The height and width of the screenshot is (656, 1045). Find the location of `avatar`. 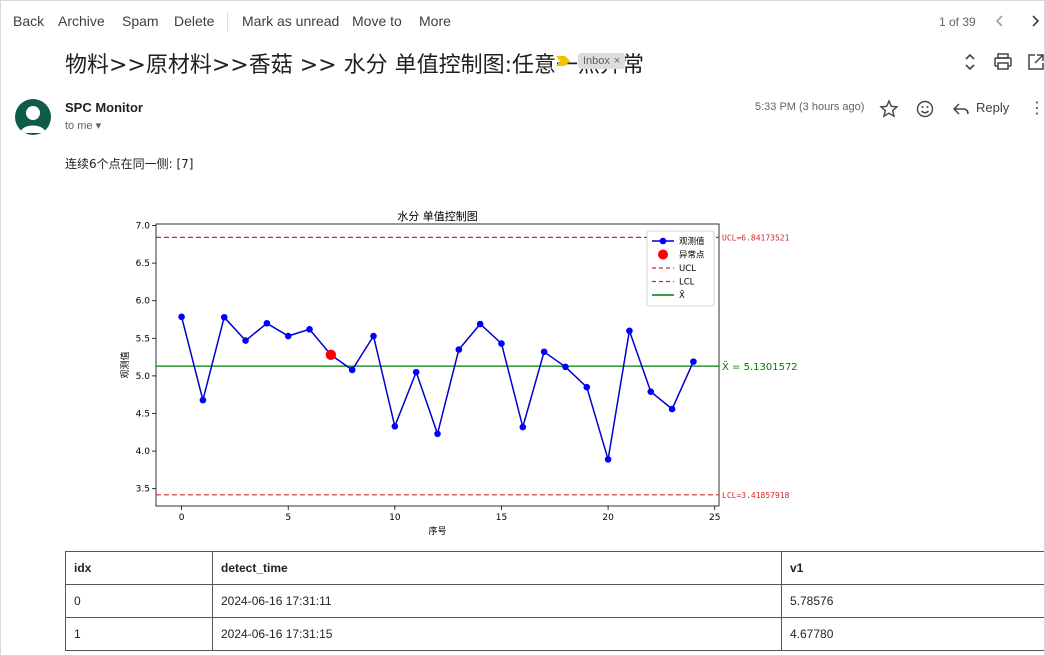

avatar is located at coordinates (33, 117).